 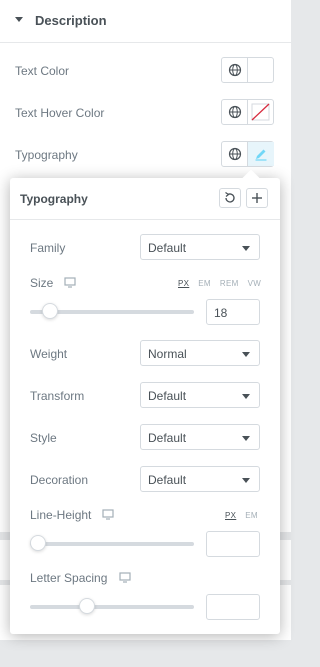 I want to click on line-height-input, so click(x=233, y=544).